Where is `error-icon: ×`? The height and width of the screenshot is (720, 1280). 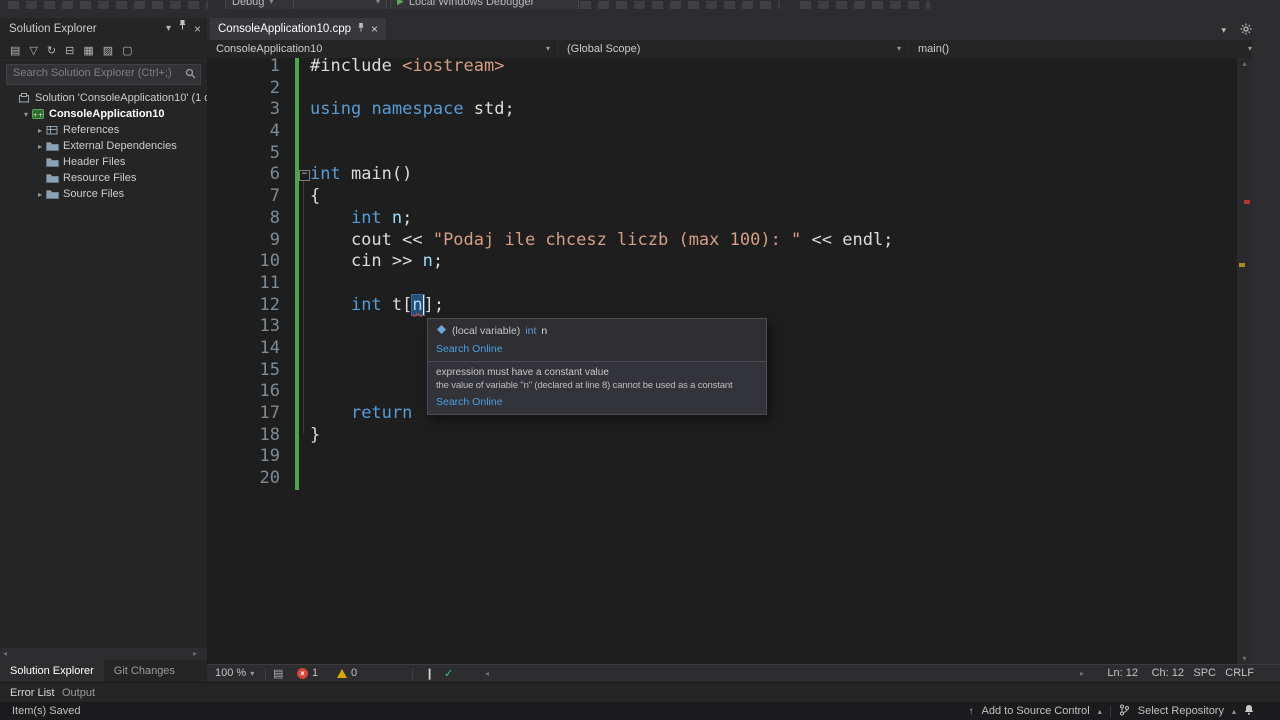 error-icon: × is located at coordinates (302, 673).